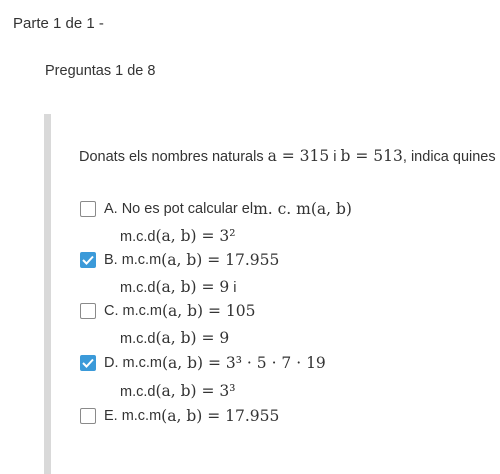  What do you see at coordinates (111, 260) in the screenshot?
I see `option-letter: B.` at bounding box center [111, 260].